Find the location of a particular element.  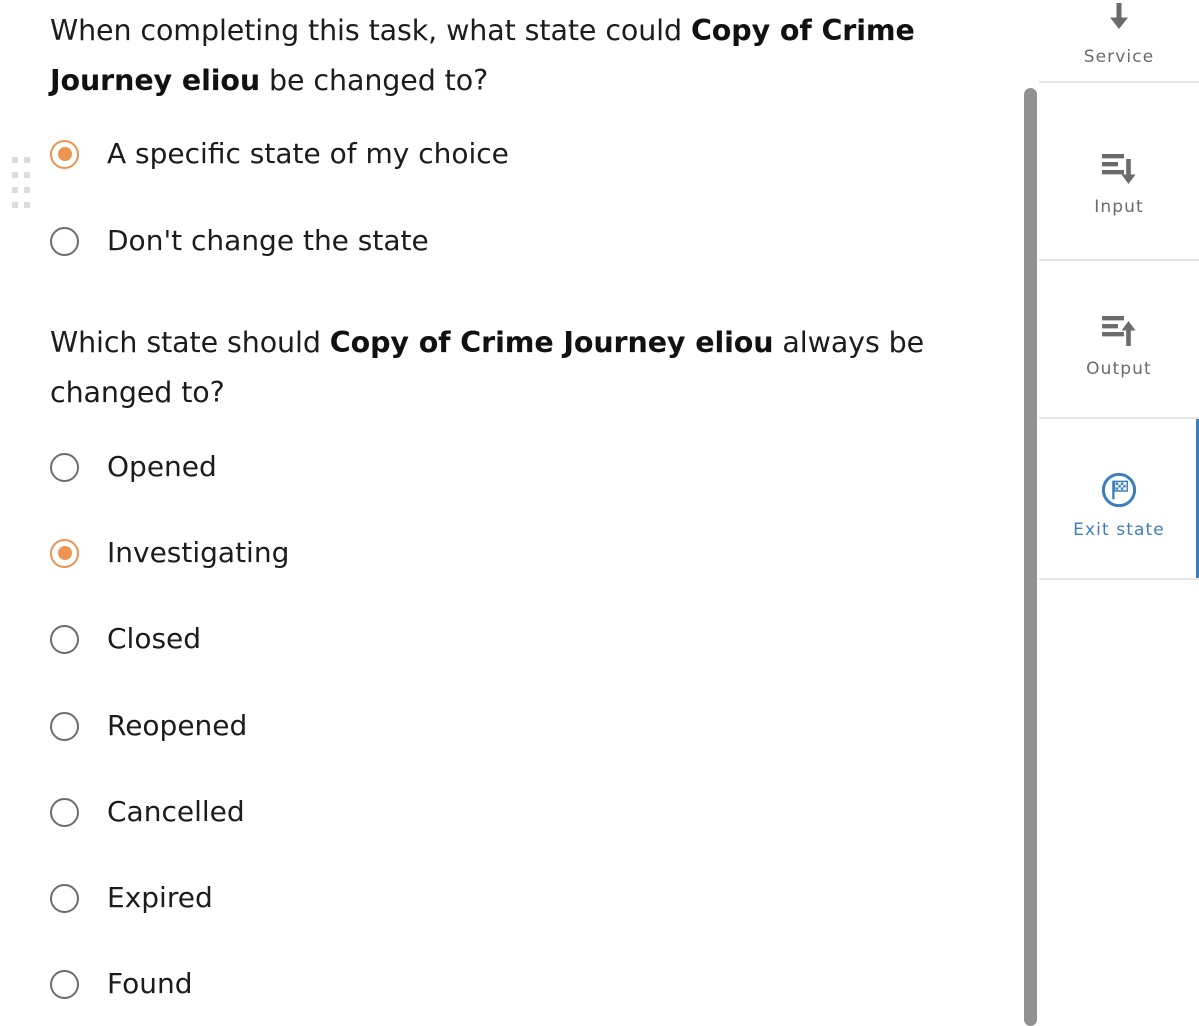

radio-option-a-specific-state-of-my-choice: A specific state of my choice is located at coordinates (279, 154).